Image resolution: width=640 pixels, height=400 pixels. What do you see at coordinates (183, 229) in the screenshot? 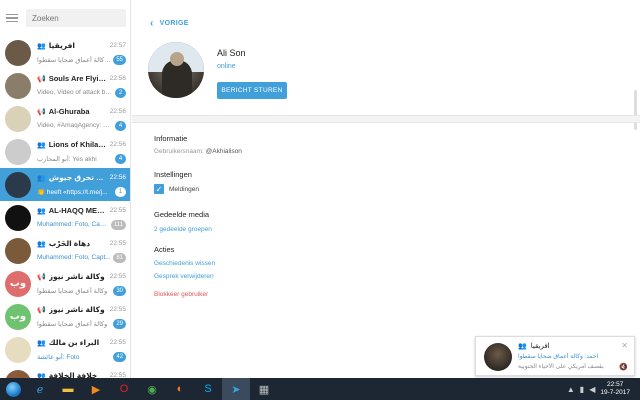
I see `shared-groups-link: 2 gedeelde groepen` at bounding box center [183, 229].